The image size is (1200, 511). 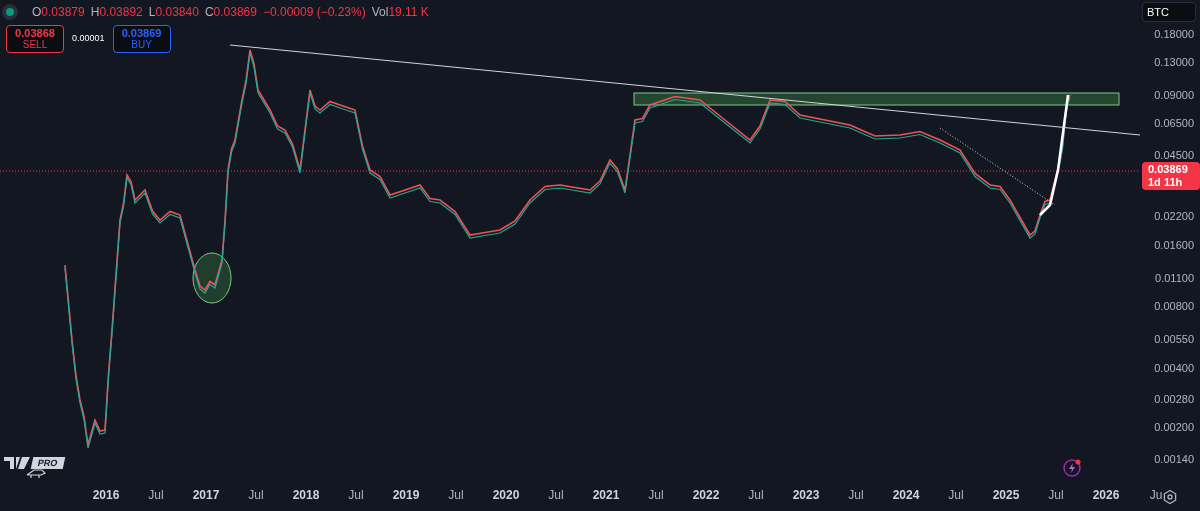 What do you see at coordinates (1006, 495) in the screenshot?
I see `time-axis-label: 2025` at bounding box center [1006, 495].